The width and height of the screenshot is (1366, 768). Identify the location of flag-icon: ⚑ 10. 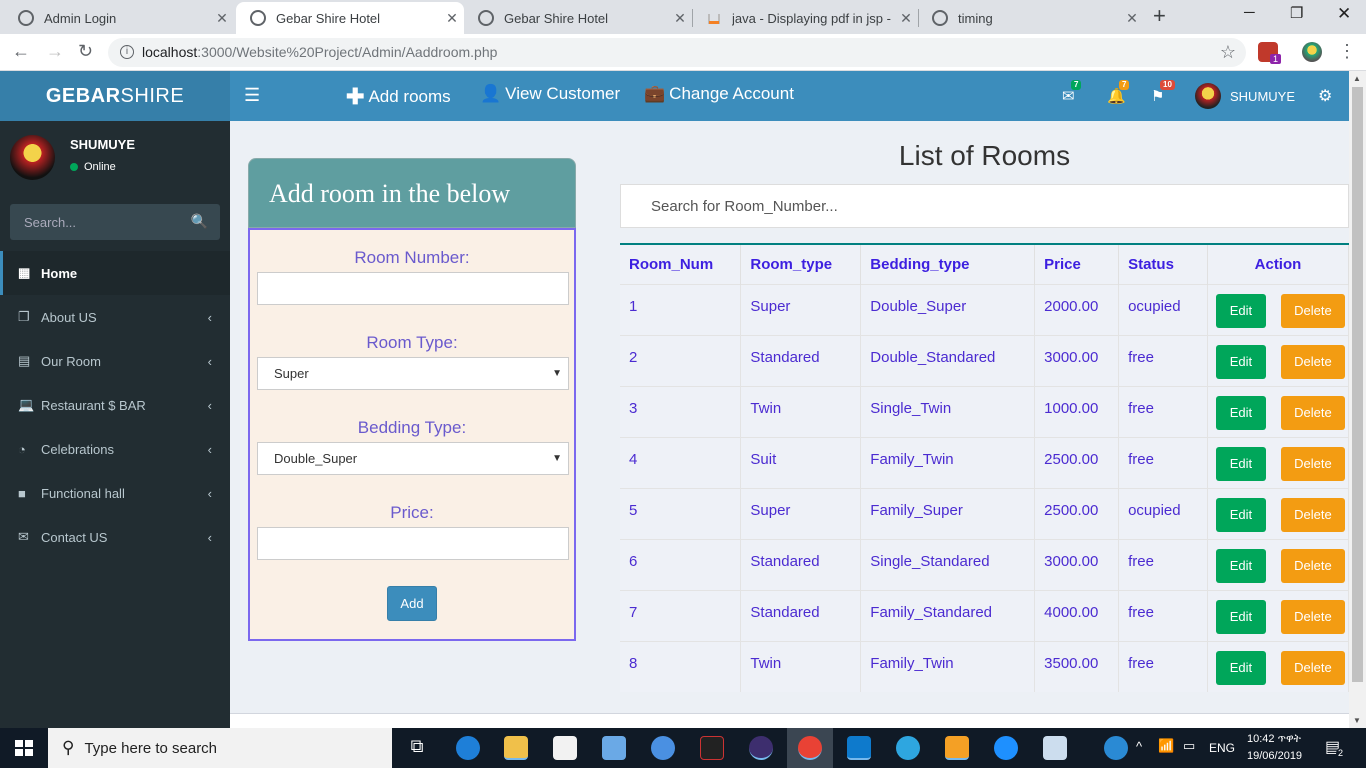
(1163, 92).